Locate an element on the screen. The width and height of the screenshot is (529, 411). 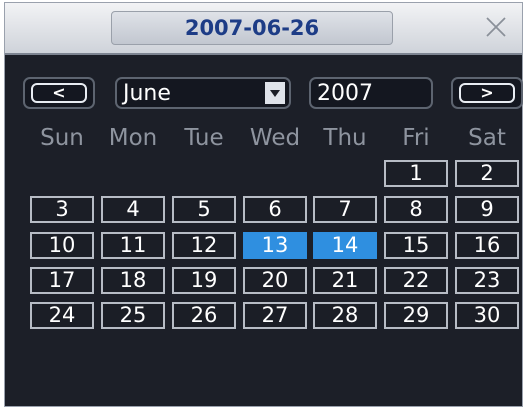
day-cell: 18 is located at coordinates (133, 280).